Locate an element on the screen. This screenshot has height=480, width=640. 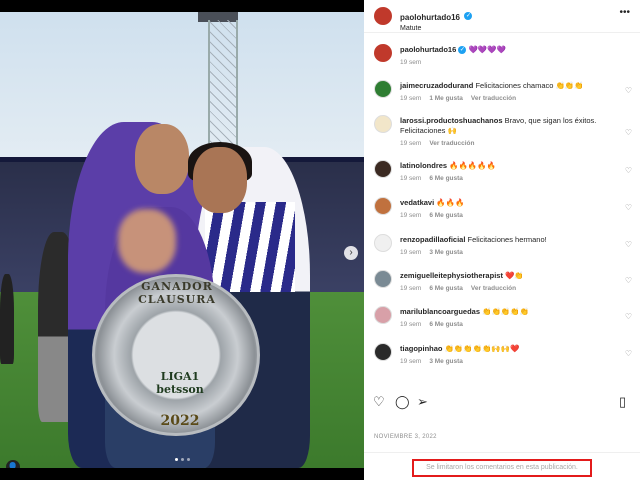
photo-bg-person is located at coordinates (7, 319).